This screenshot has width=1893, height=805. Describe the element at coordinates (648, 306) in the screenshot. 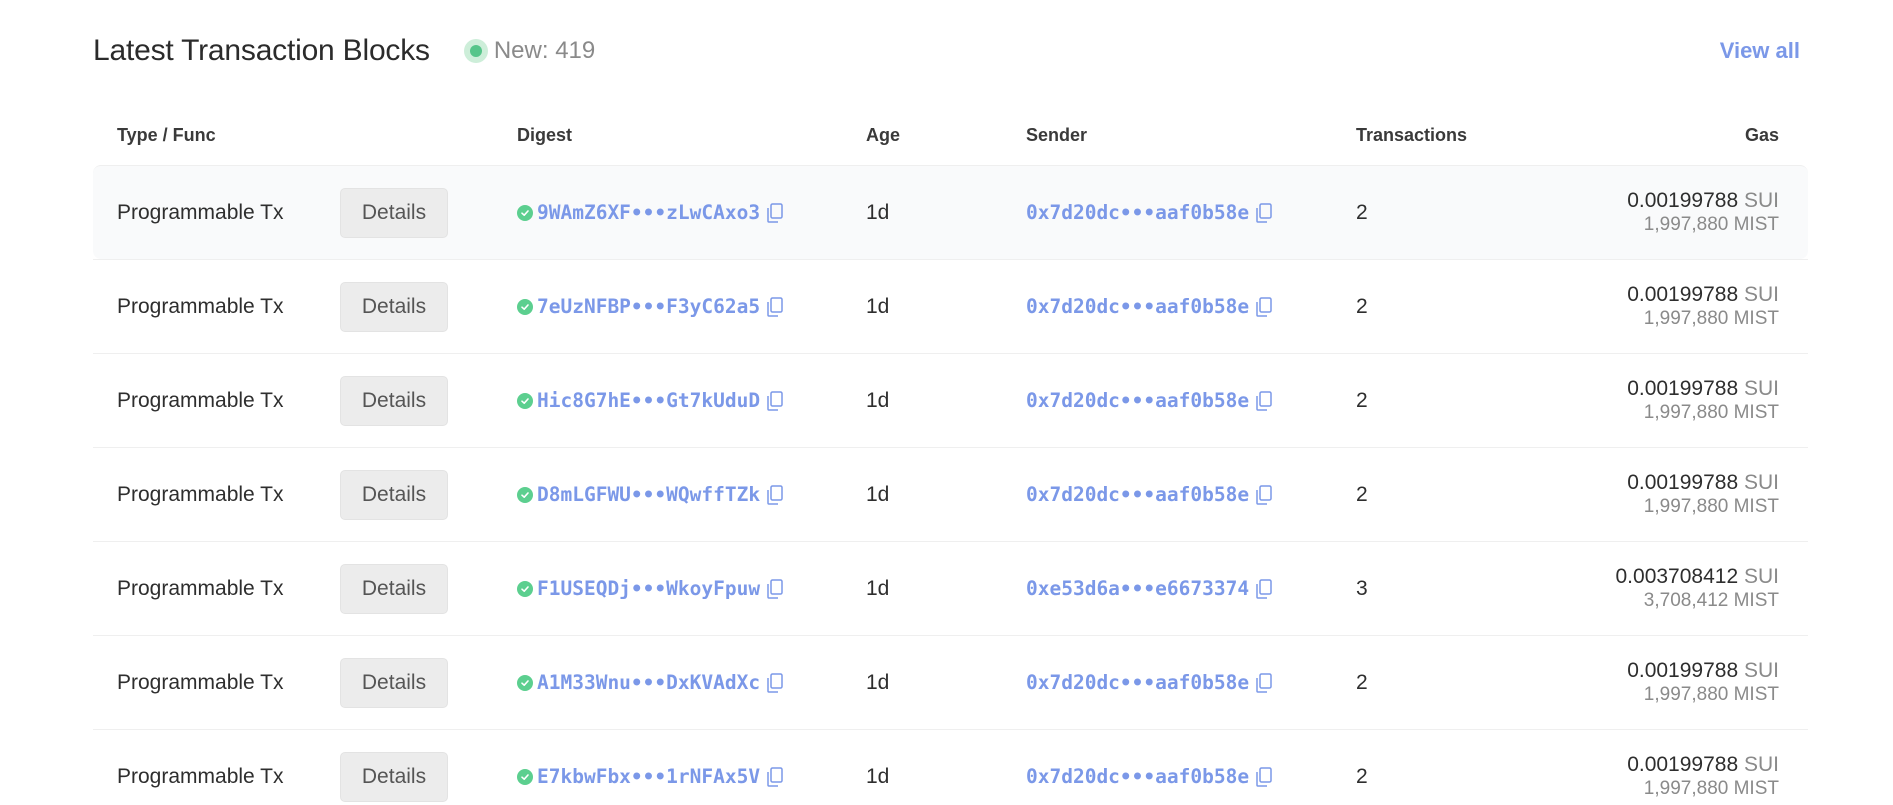

I see `digest-link: 7eUzNFBP•••F3yC62a5` at that location.